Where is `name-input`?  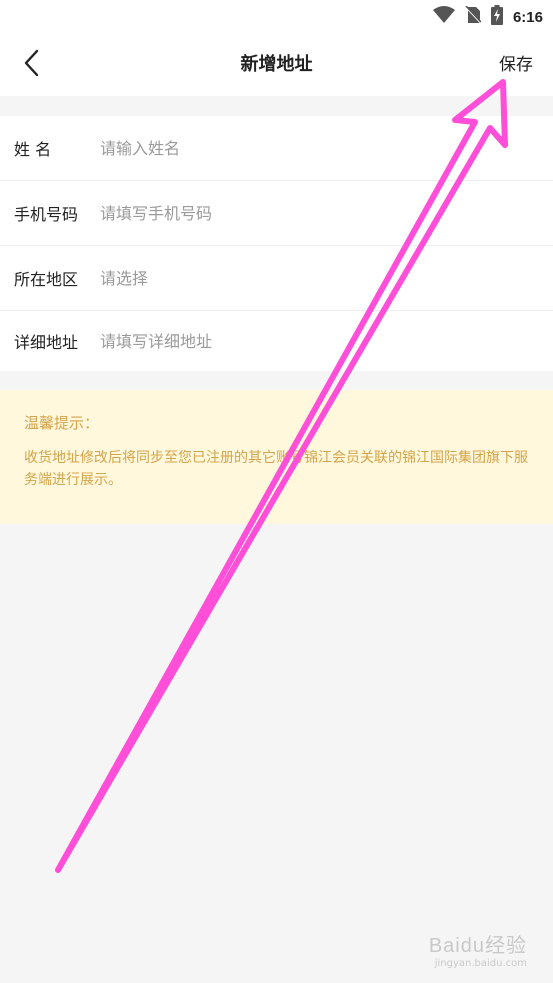
name-input is located at coordinates (326, 148).